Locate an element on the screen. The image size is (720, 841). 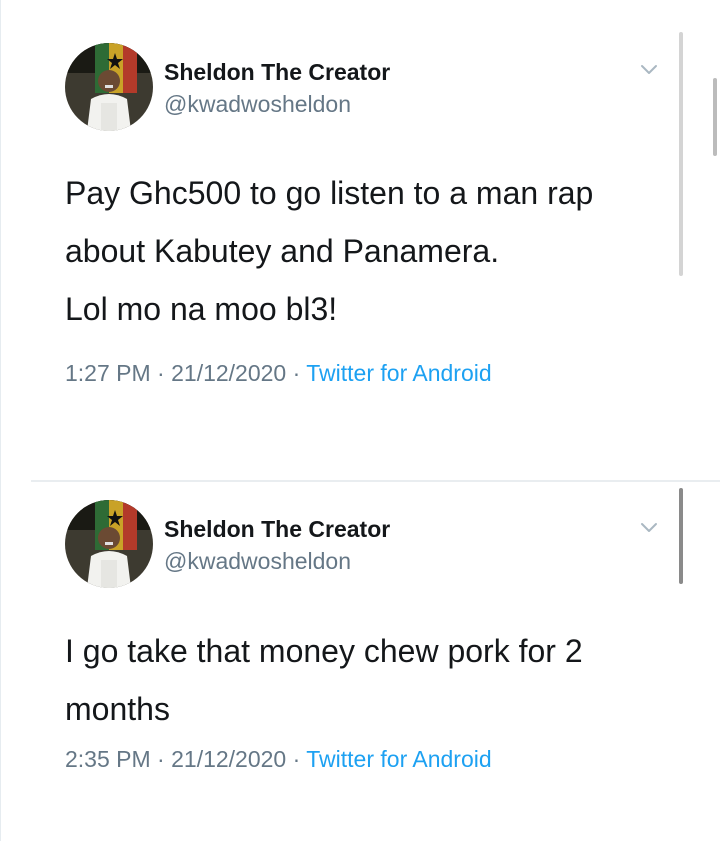
tweet-text-line: Pay Ghc500 to go listen to a man rap is located at coordinates (329, 193).